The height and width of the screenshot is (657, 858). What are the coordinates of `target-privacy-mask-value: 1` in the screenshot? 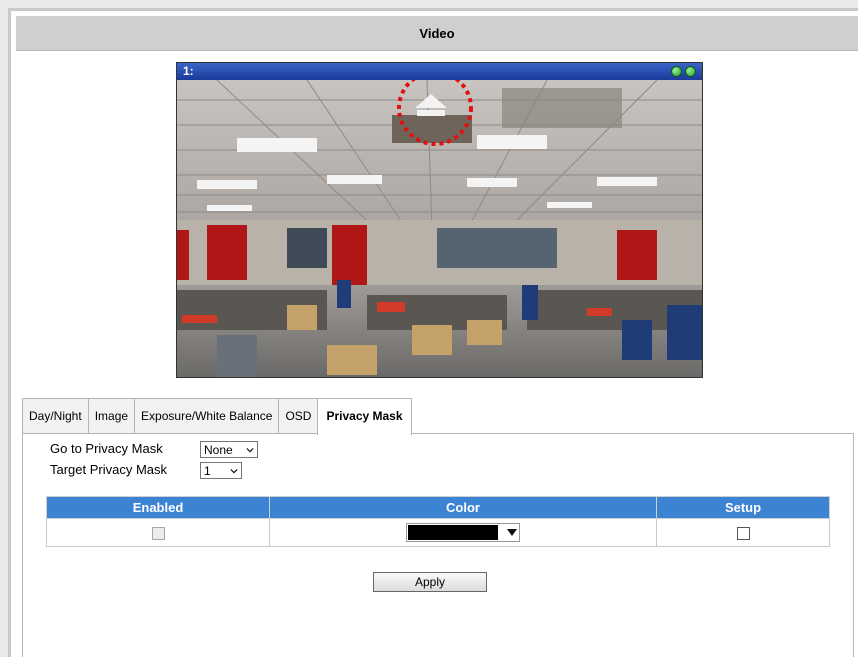 It's located at (207, 471).